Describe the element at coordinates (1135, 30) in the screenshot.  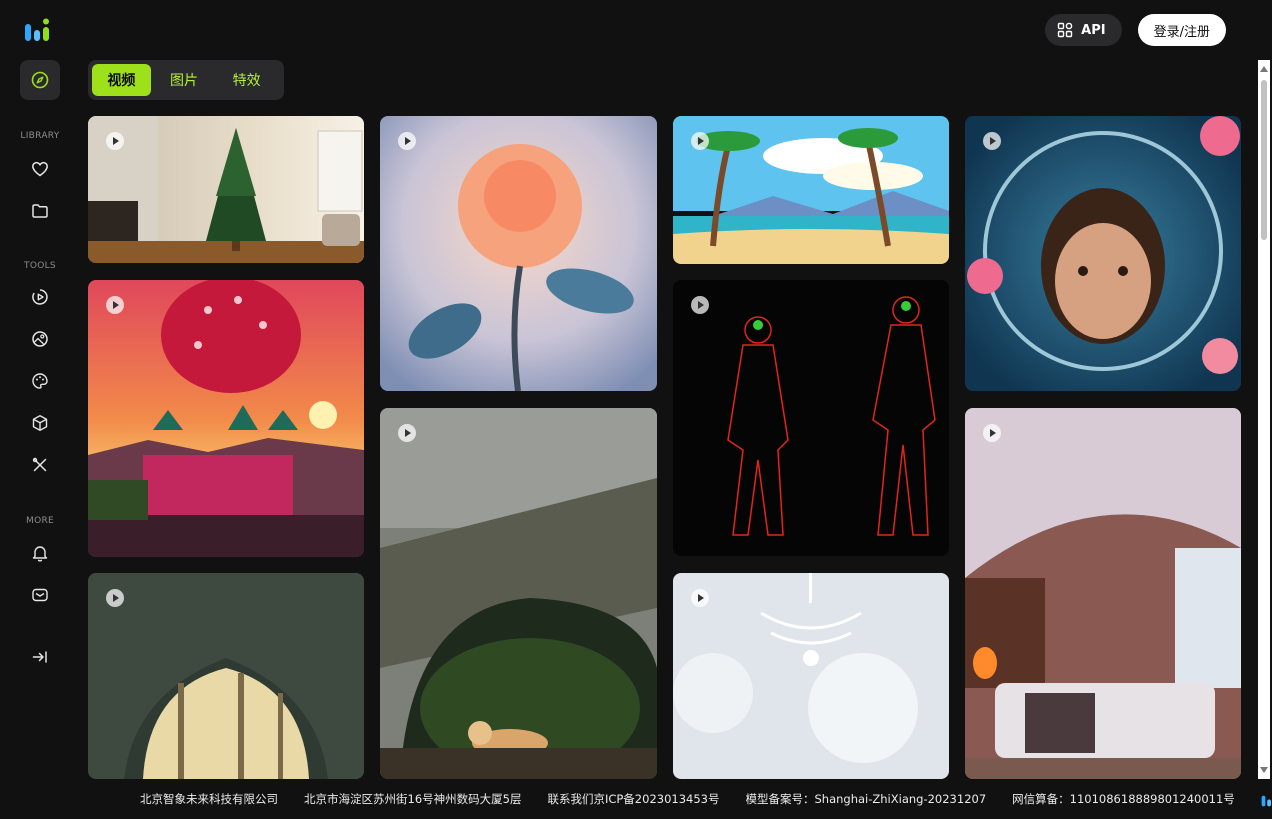
I see `header-actions: API 登录/注册` at that location.